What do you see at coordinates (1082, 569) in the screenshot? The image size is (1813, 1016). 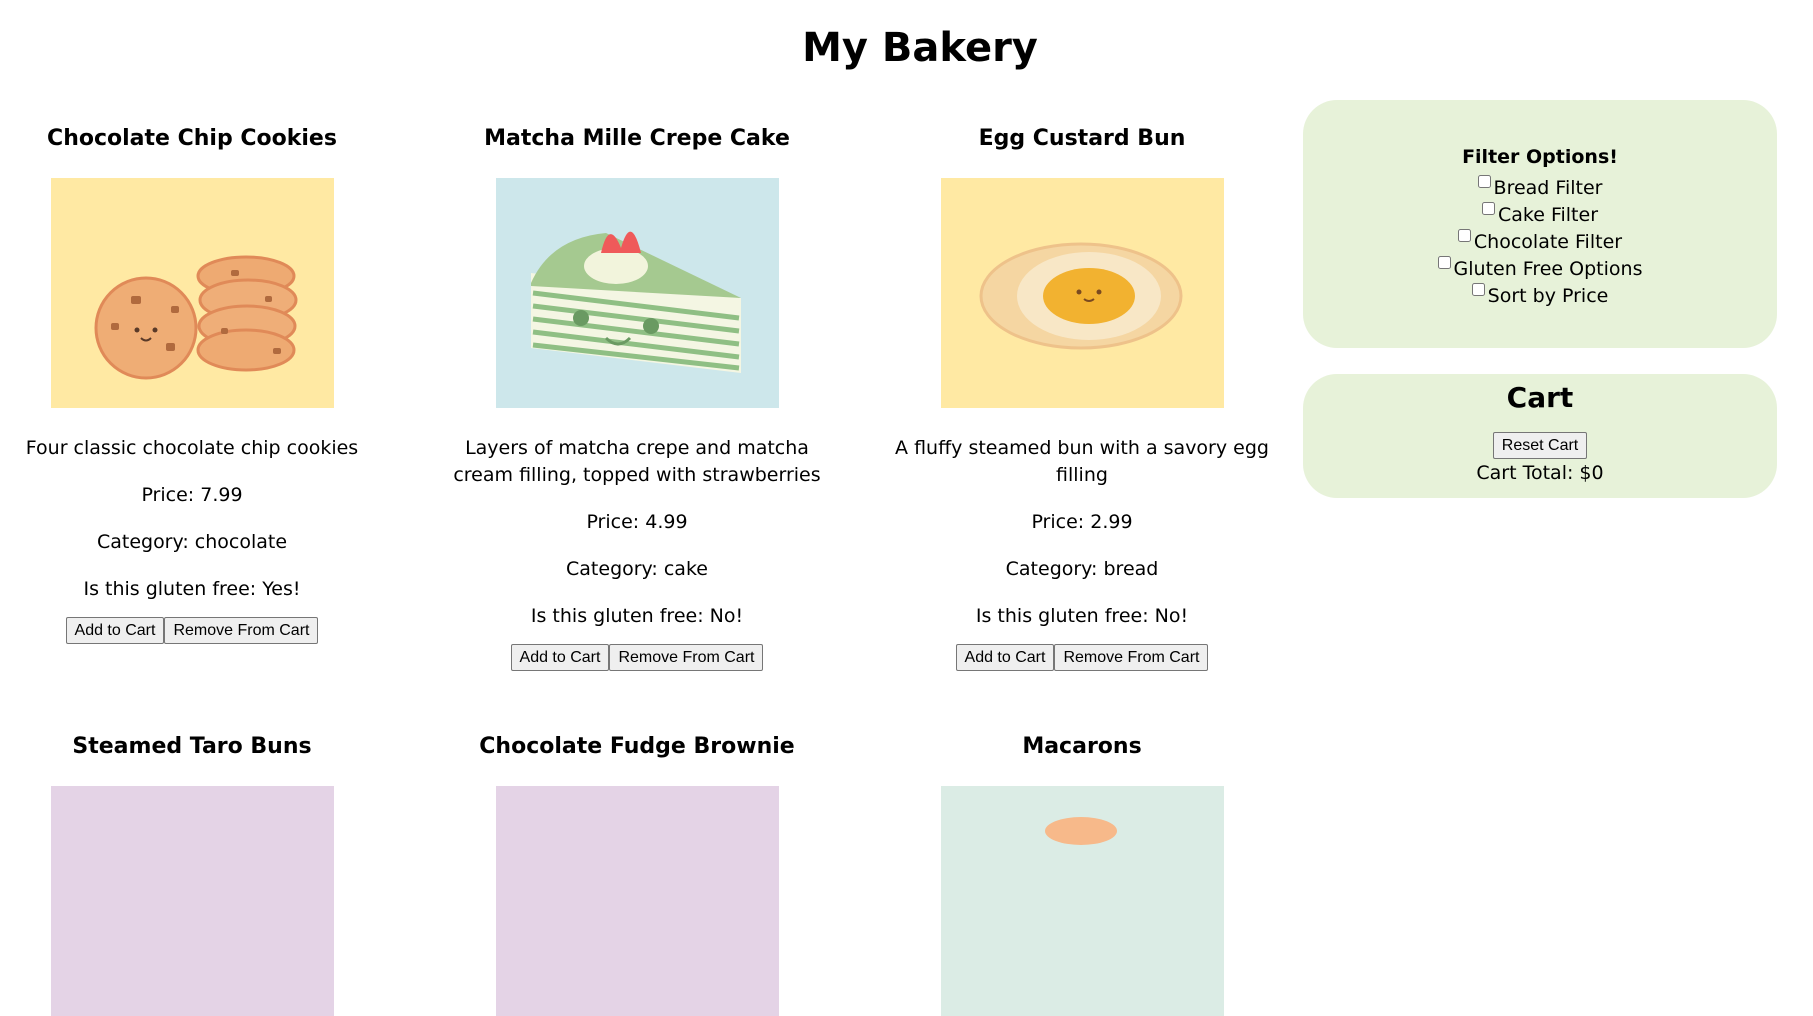 I see `product-category: Category: bread` at bounding box center [1082, 569].